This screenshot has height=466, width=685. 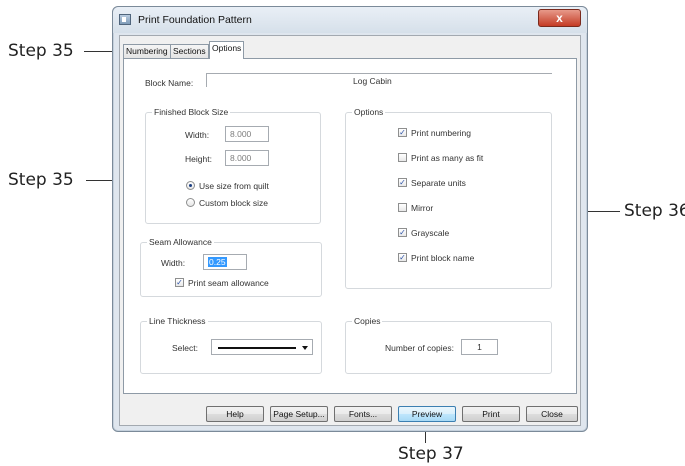 I want to click on tab-numbering: Numbering, so click(x=147, y=51).